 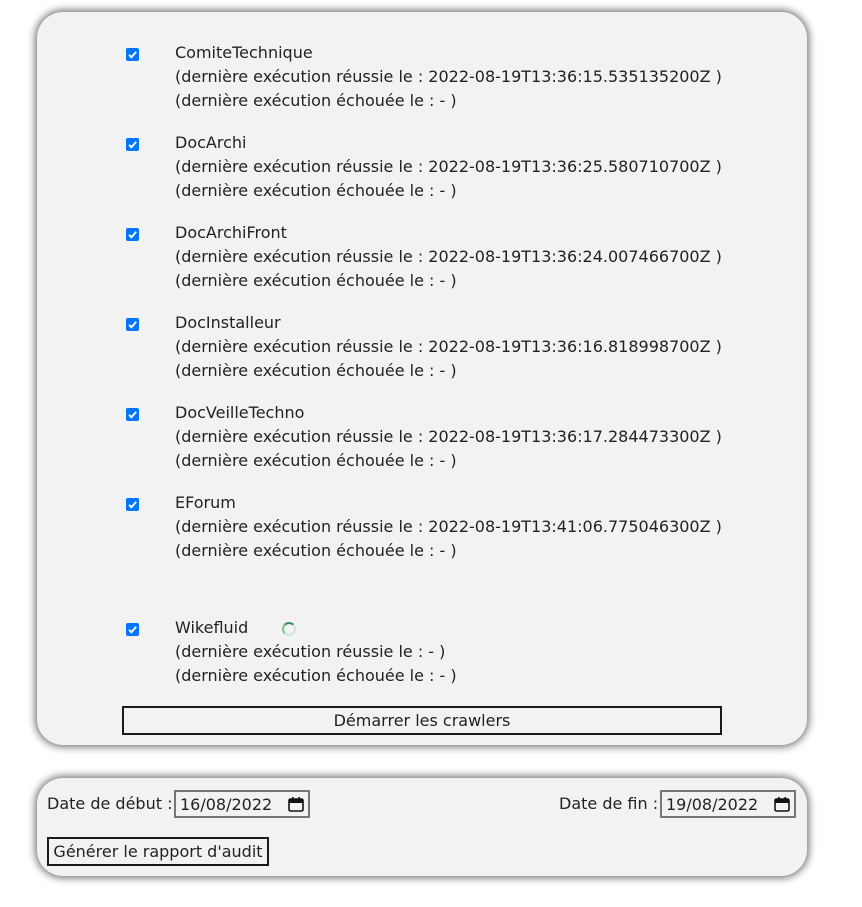 I want to click on end-date-value: 19/08/2022, so click(x=712, y=804).